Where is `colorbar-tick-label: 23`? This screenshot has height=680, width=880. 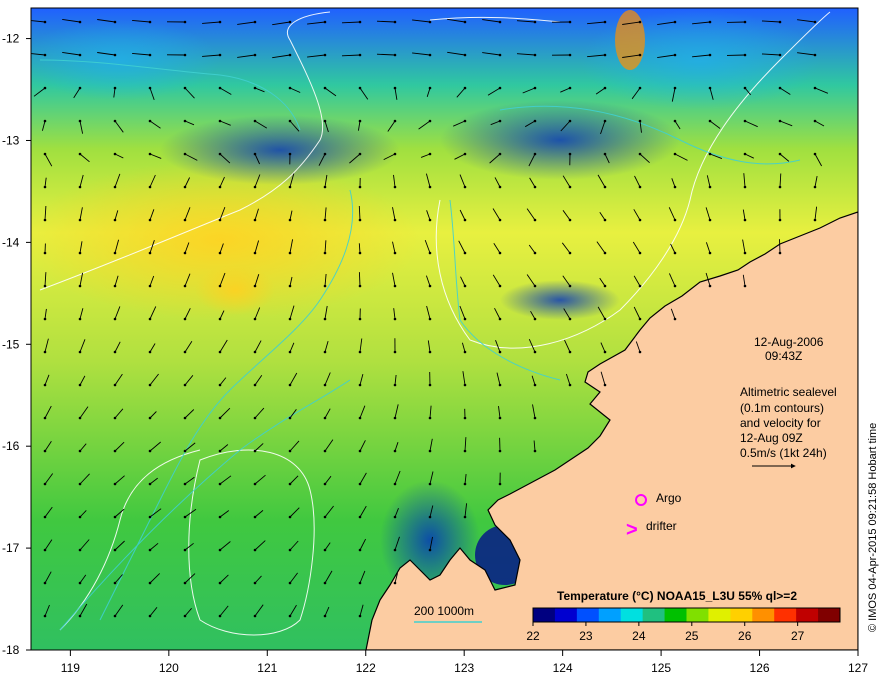 colorbar-tick-label: 23 is located at coordinates (586, 636).